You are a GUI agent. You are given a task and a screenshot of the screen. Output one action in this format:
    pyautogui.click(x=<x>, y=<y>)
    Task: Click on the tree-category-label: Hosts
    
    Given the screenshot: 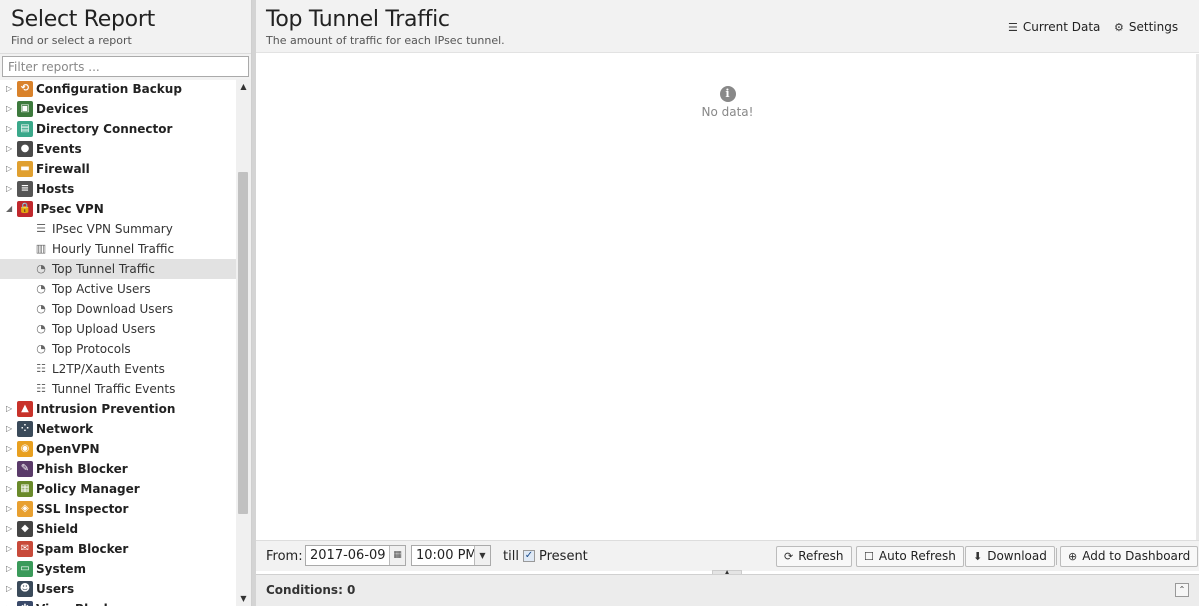 What is the action you would take?
    pyautogui.click(x=55, y=189)
    